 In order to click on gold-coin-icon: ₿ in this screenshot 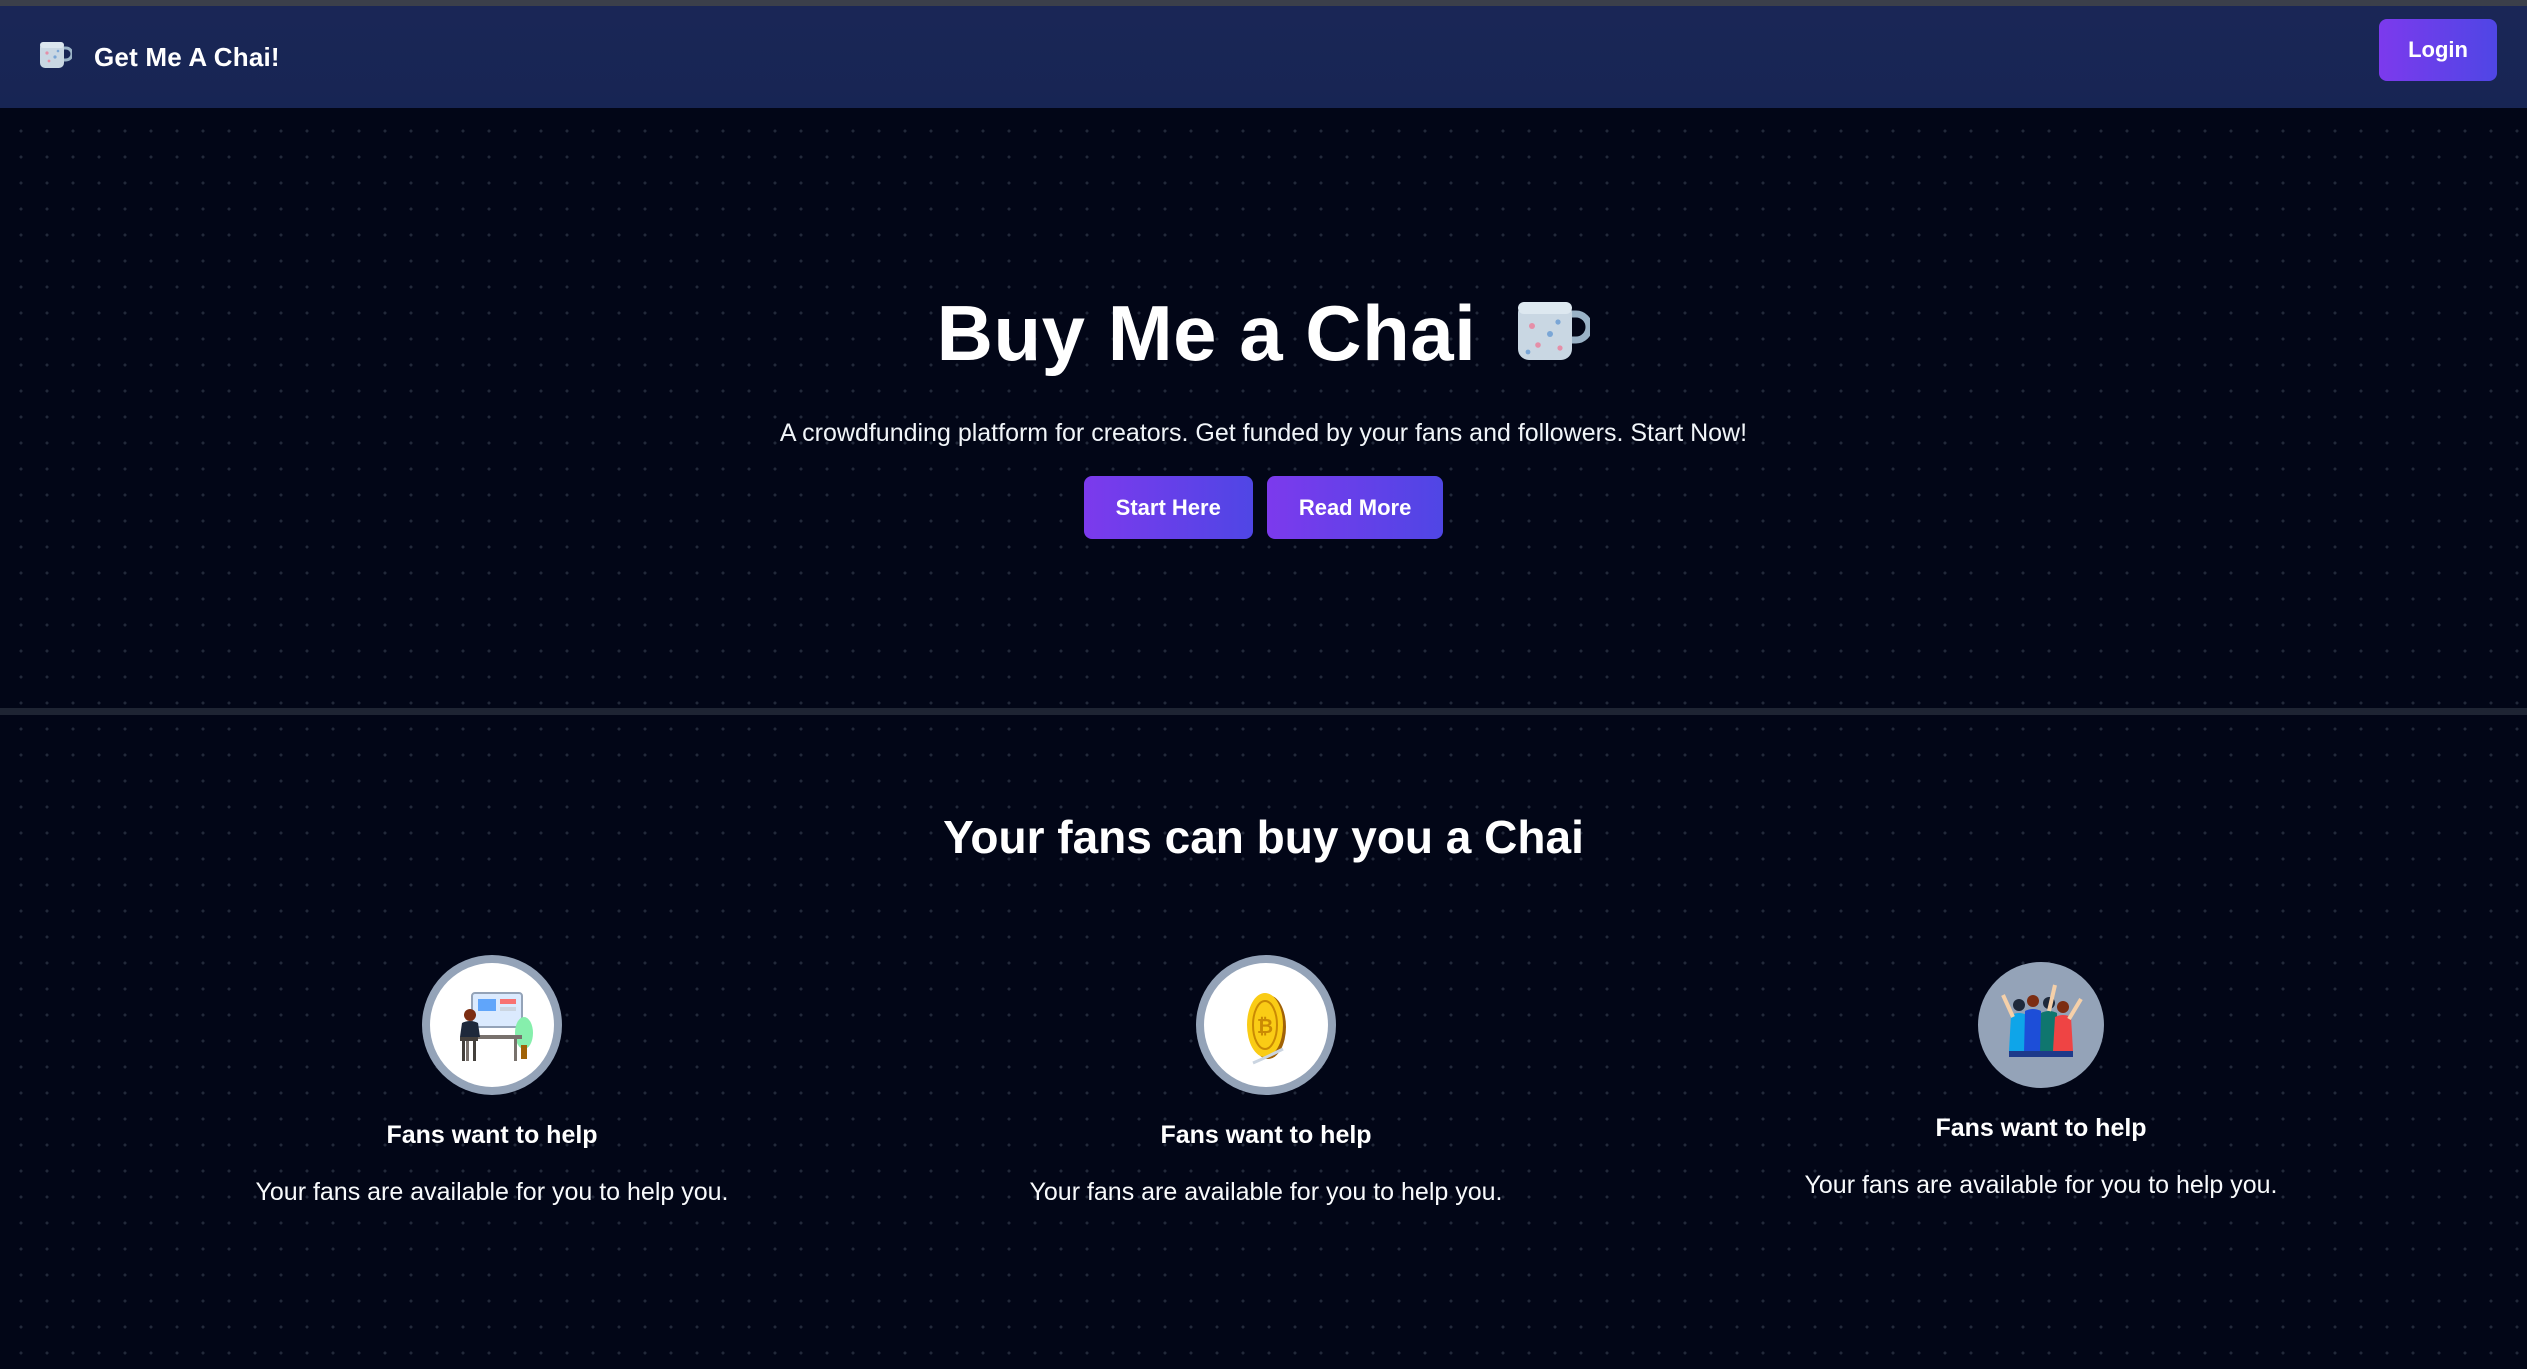, I will do `click(1266, 1025)`.